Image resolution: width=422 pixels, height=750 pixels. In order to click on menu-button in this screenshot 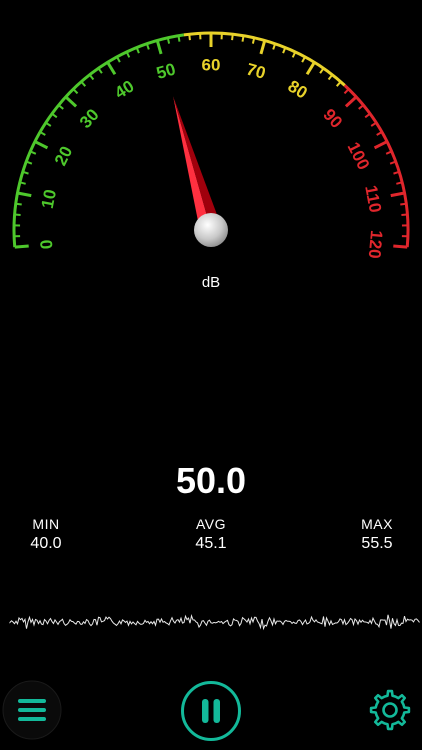, I will do `click(32, 710)`.